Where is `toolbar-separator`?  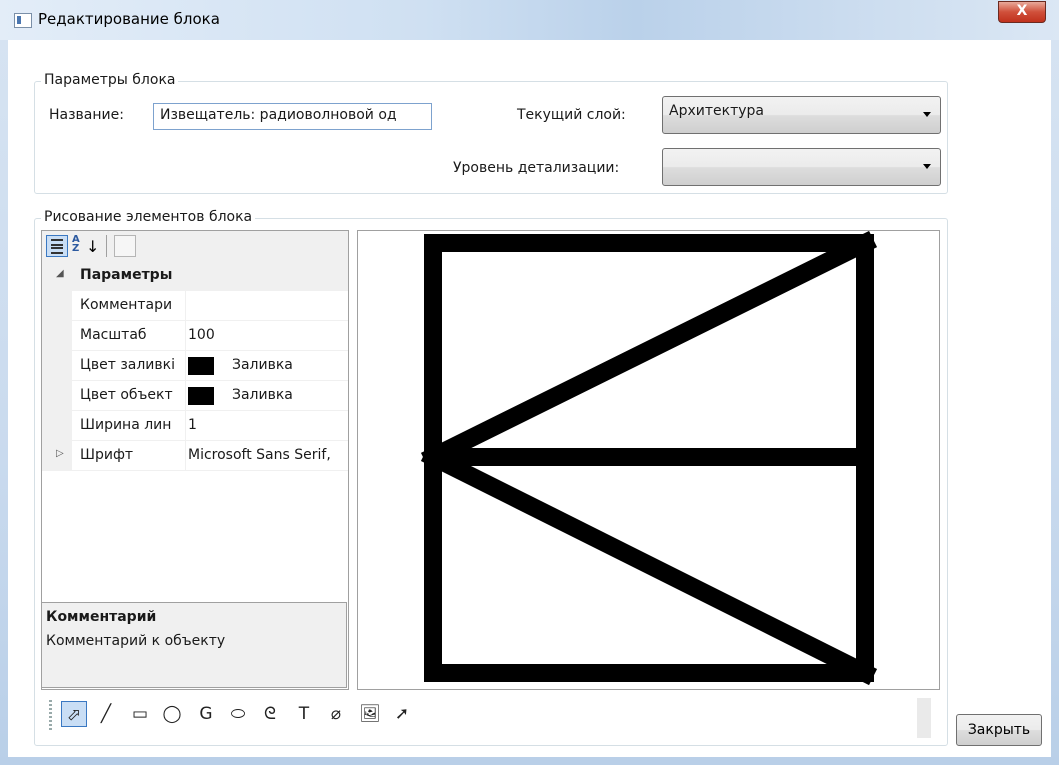
toolbar-separator is located at coordinates (106, 246).